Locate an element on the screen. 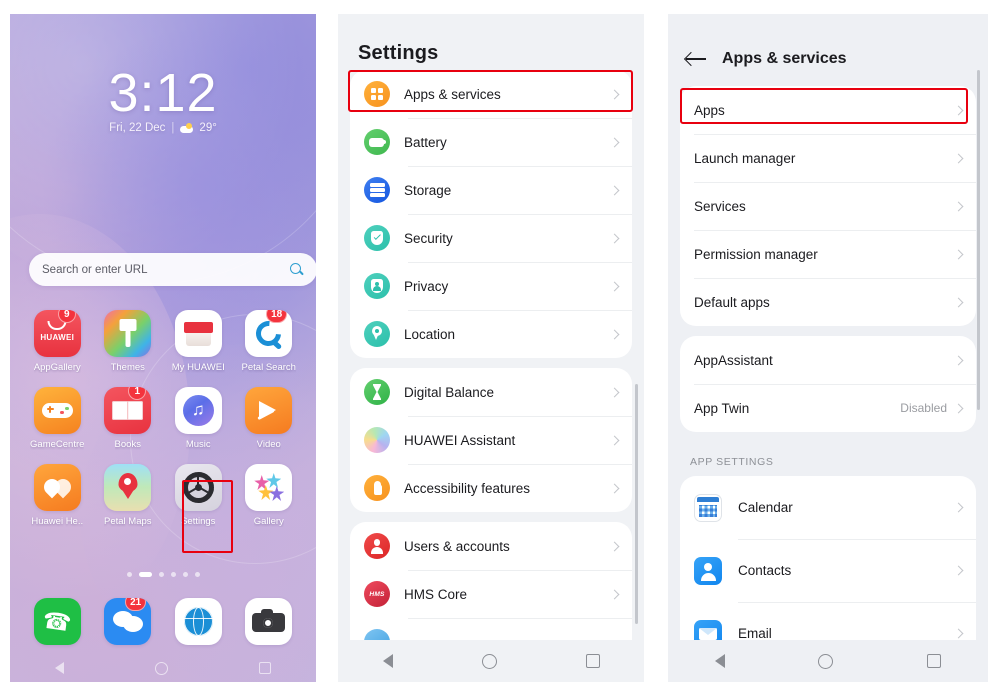  row-email: Email is located at coordinates (828, 621).